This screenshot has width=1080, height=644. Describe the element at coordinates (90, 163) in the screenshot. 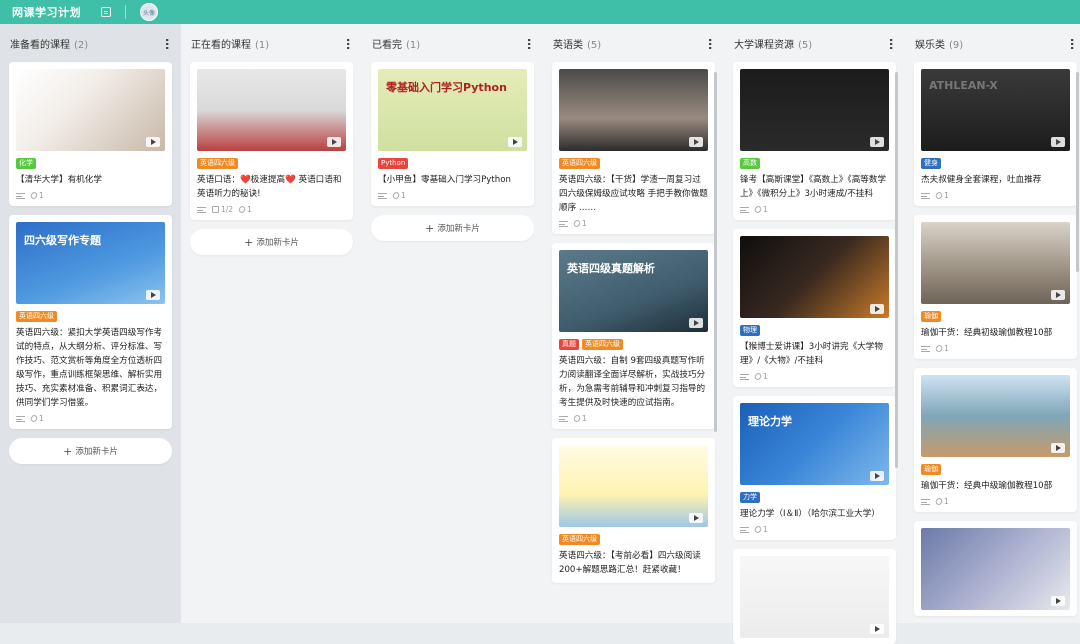

I see `tag-list: 化学` at that location.